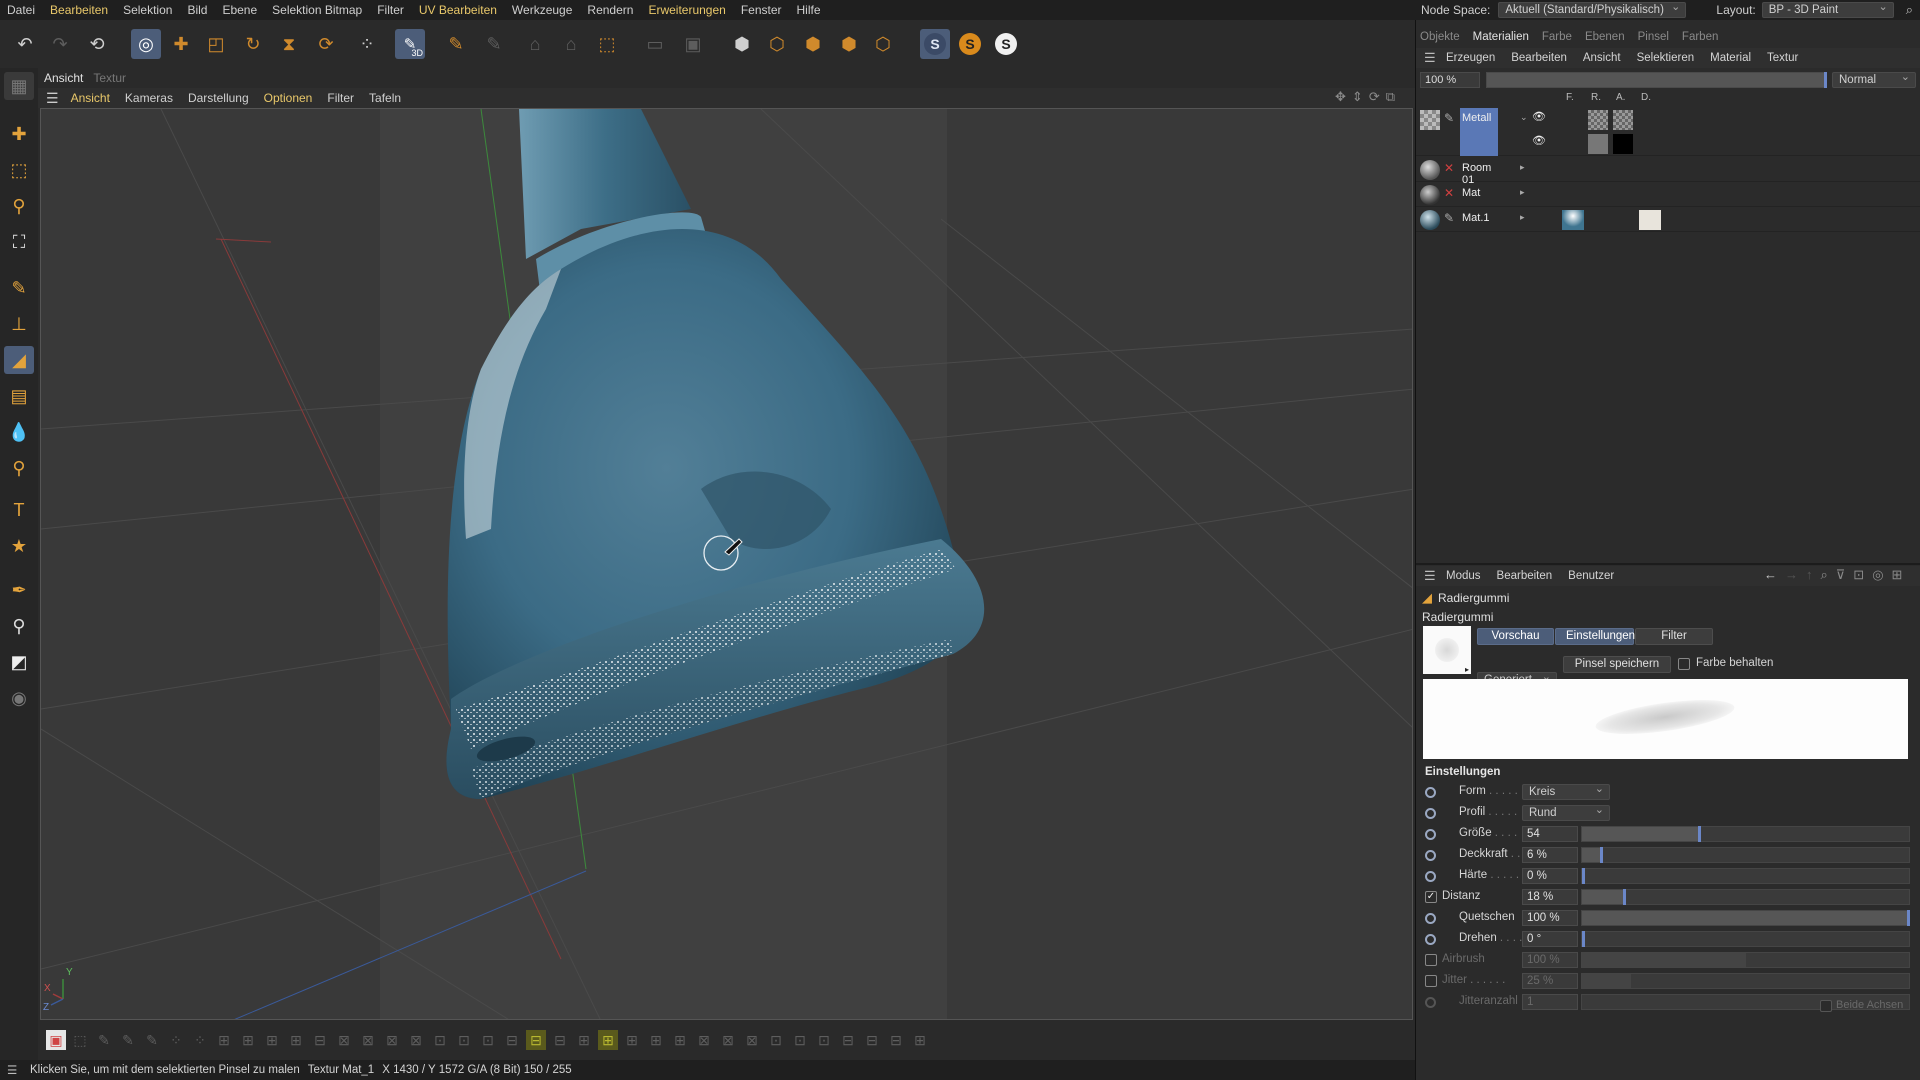 The image size is (1920, 1080). What do you see at coordinates (1877, 575) in the screenshot?
I see `target-icon: ◎` at bounding box center [1877, 575].